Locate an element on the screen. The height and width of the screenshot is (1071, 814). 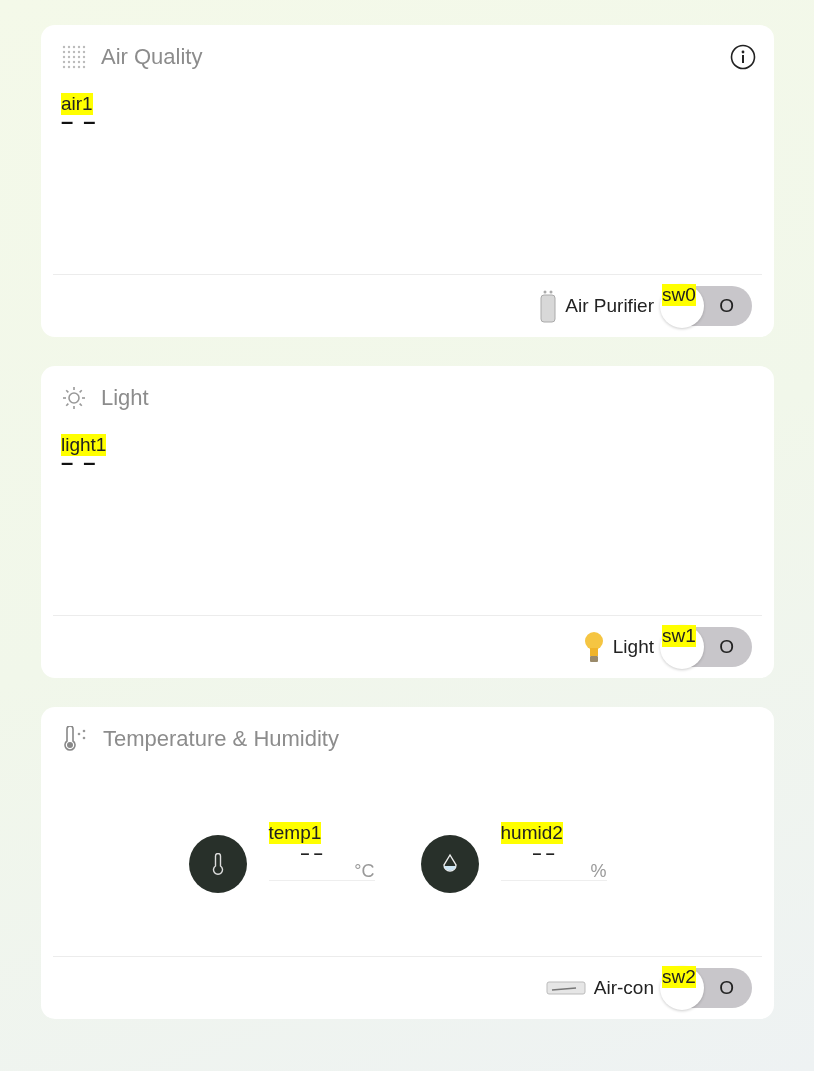
switch-tag: sw0 is located at coordinates (679, 295).